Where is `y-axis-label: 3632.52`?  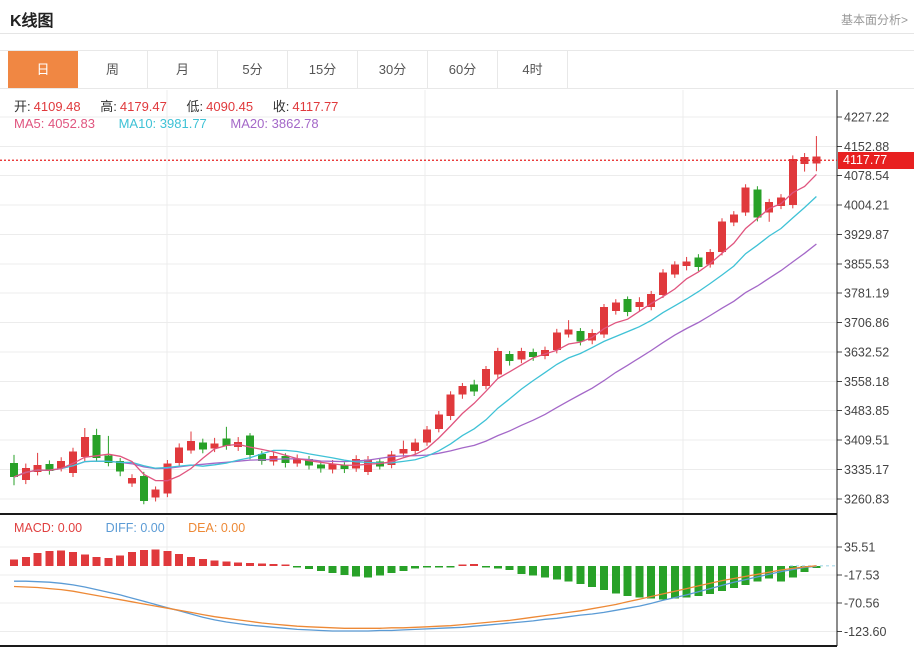
y-axis-label: 3632.52 is located at coordinates (866, 352).